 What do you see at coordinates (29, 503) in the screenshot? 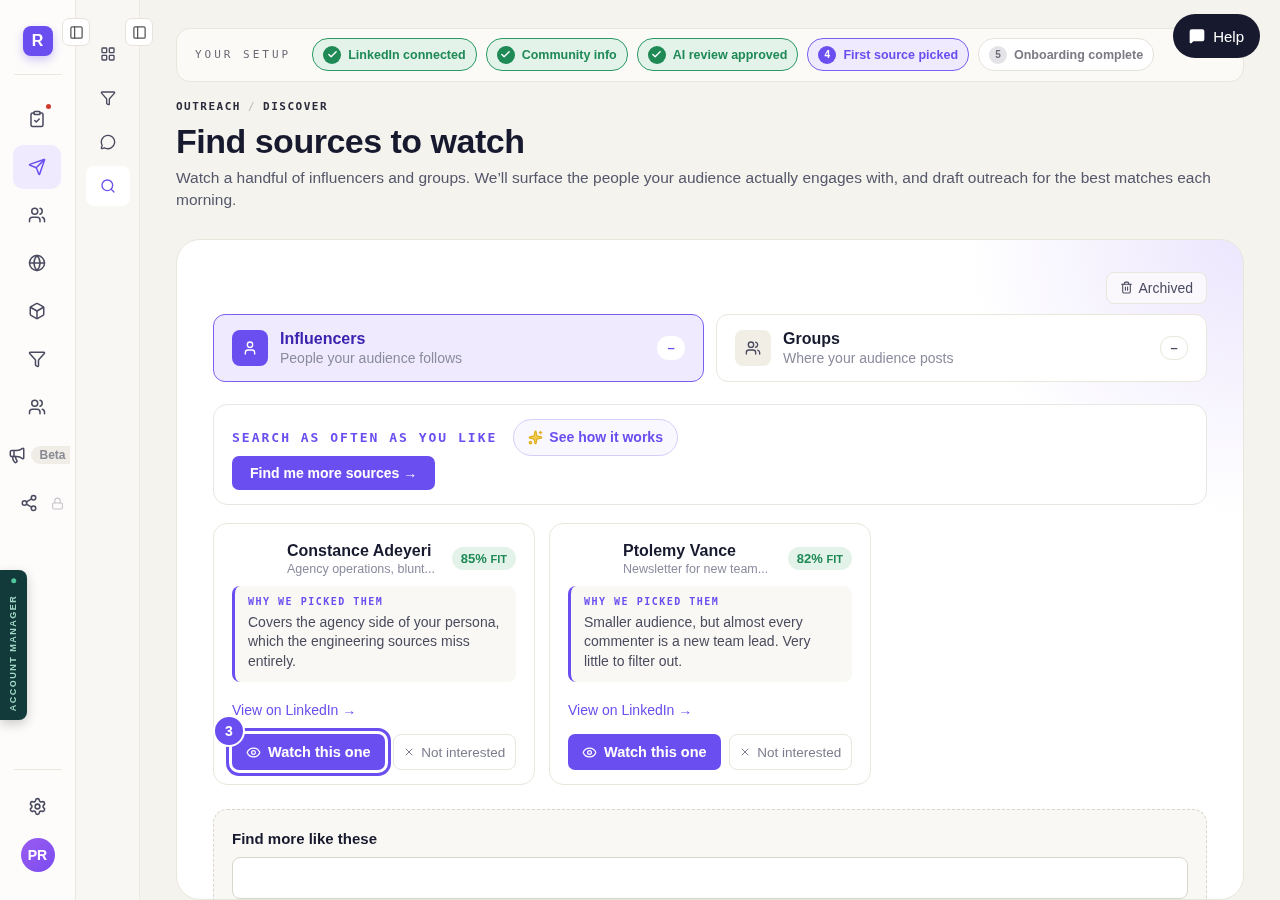
I see `share-icon` at bounding box center [29, 503].